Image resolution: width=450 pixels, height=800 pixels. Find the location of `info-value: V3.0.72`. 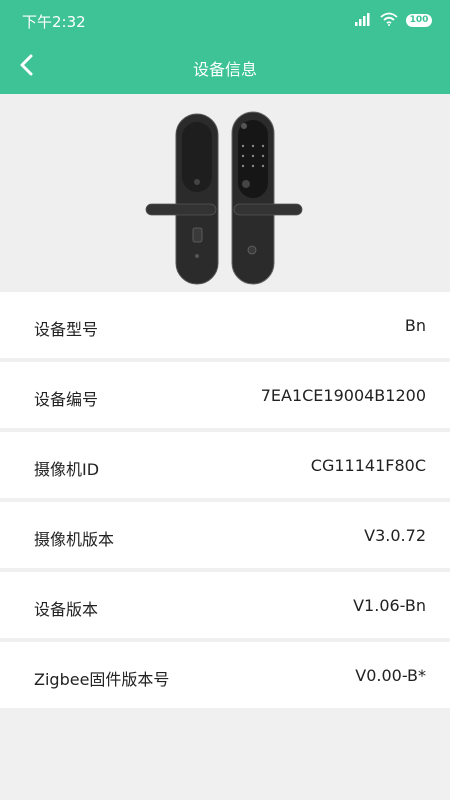

info-value: V3.0.72 is located at coordinates (395, 535).